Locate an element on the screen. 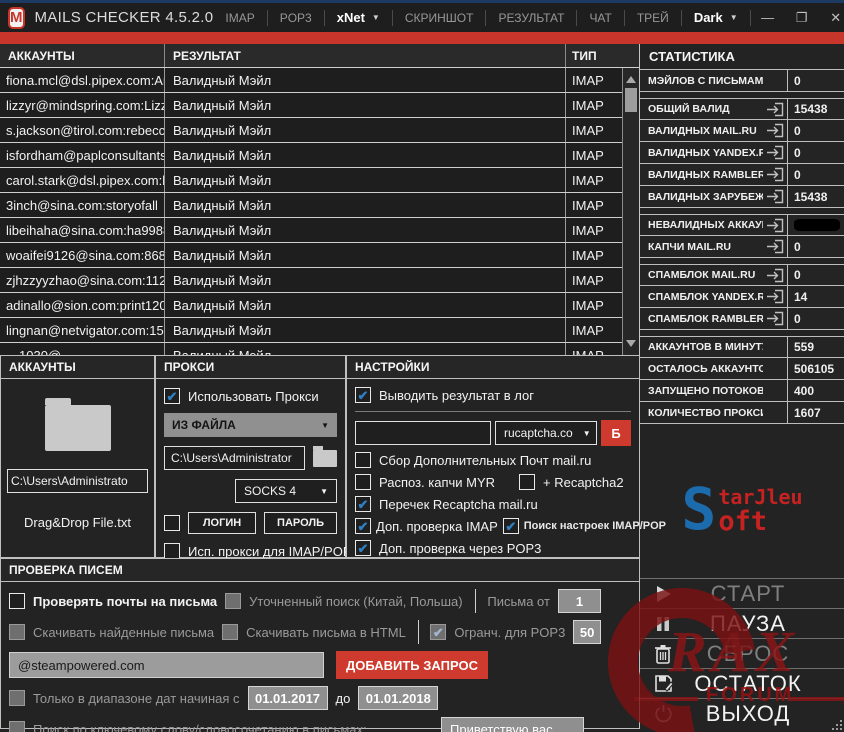  scrollbar-thumb is located at coordinates (631, 100).